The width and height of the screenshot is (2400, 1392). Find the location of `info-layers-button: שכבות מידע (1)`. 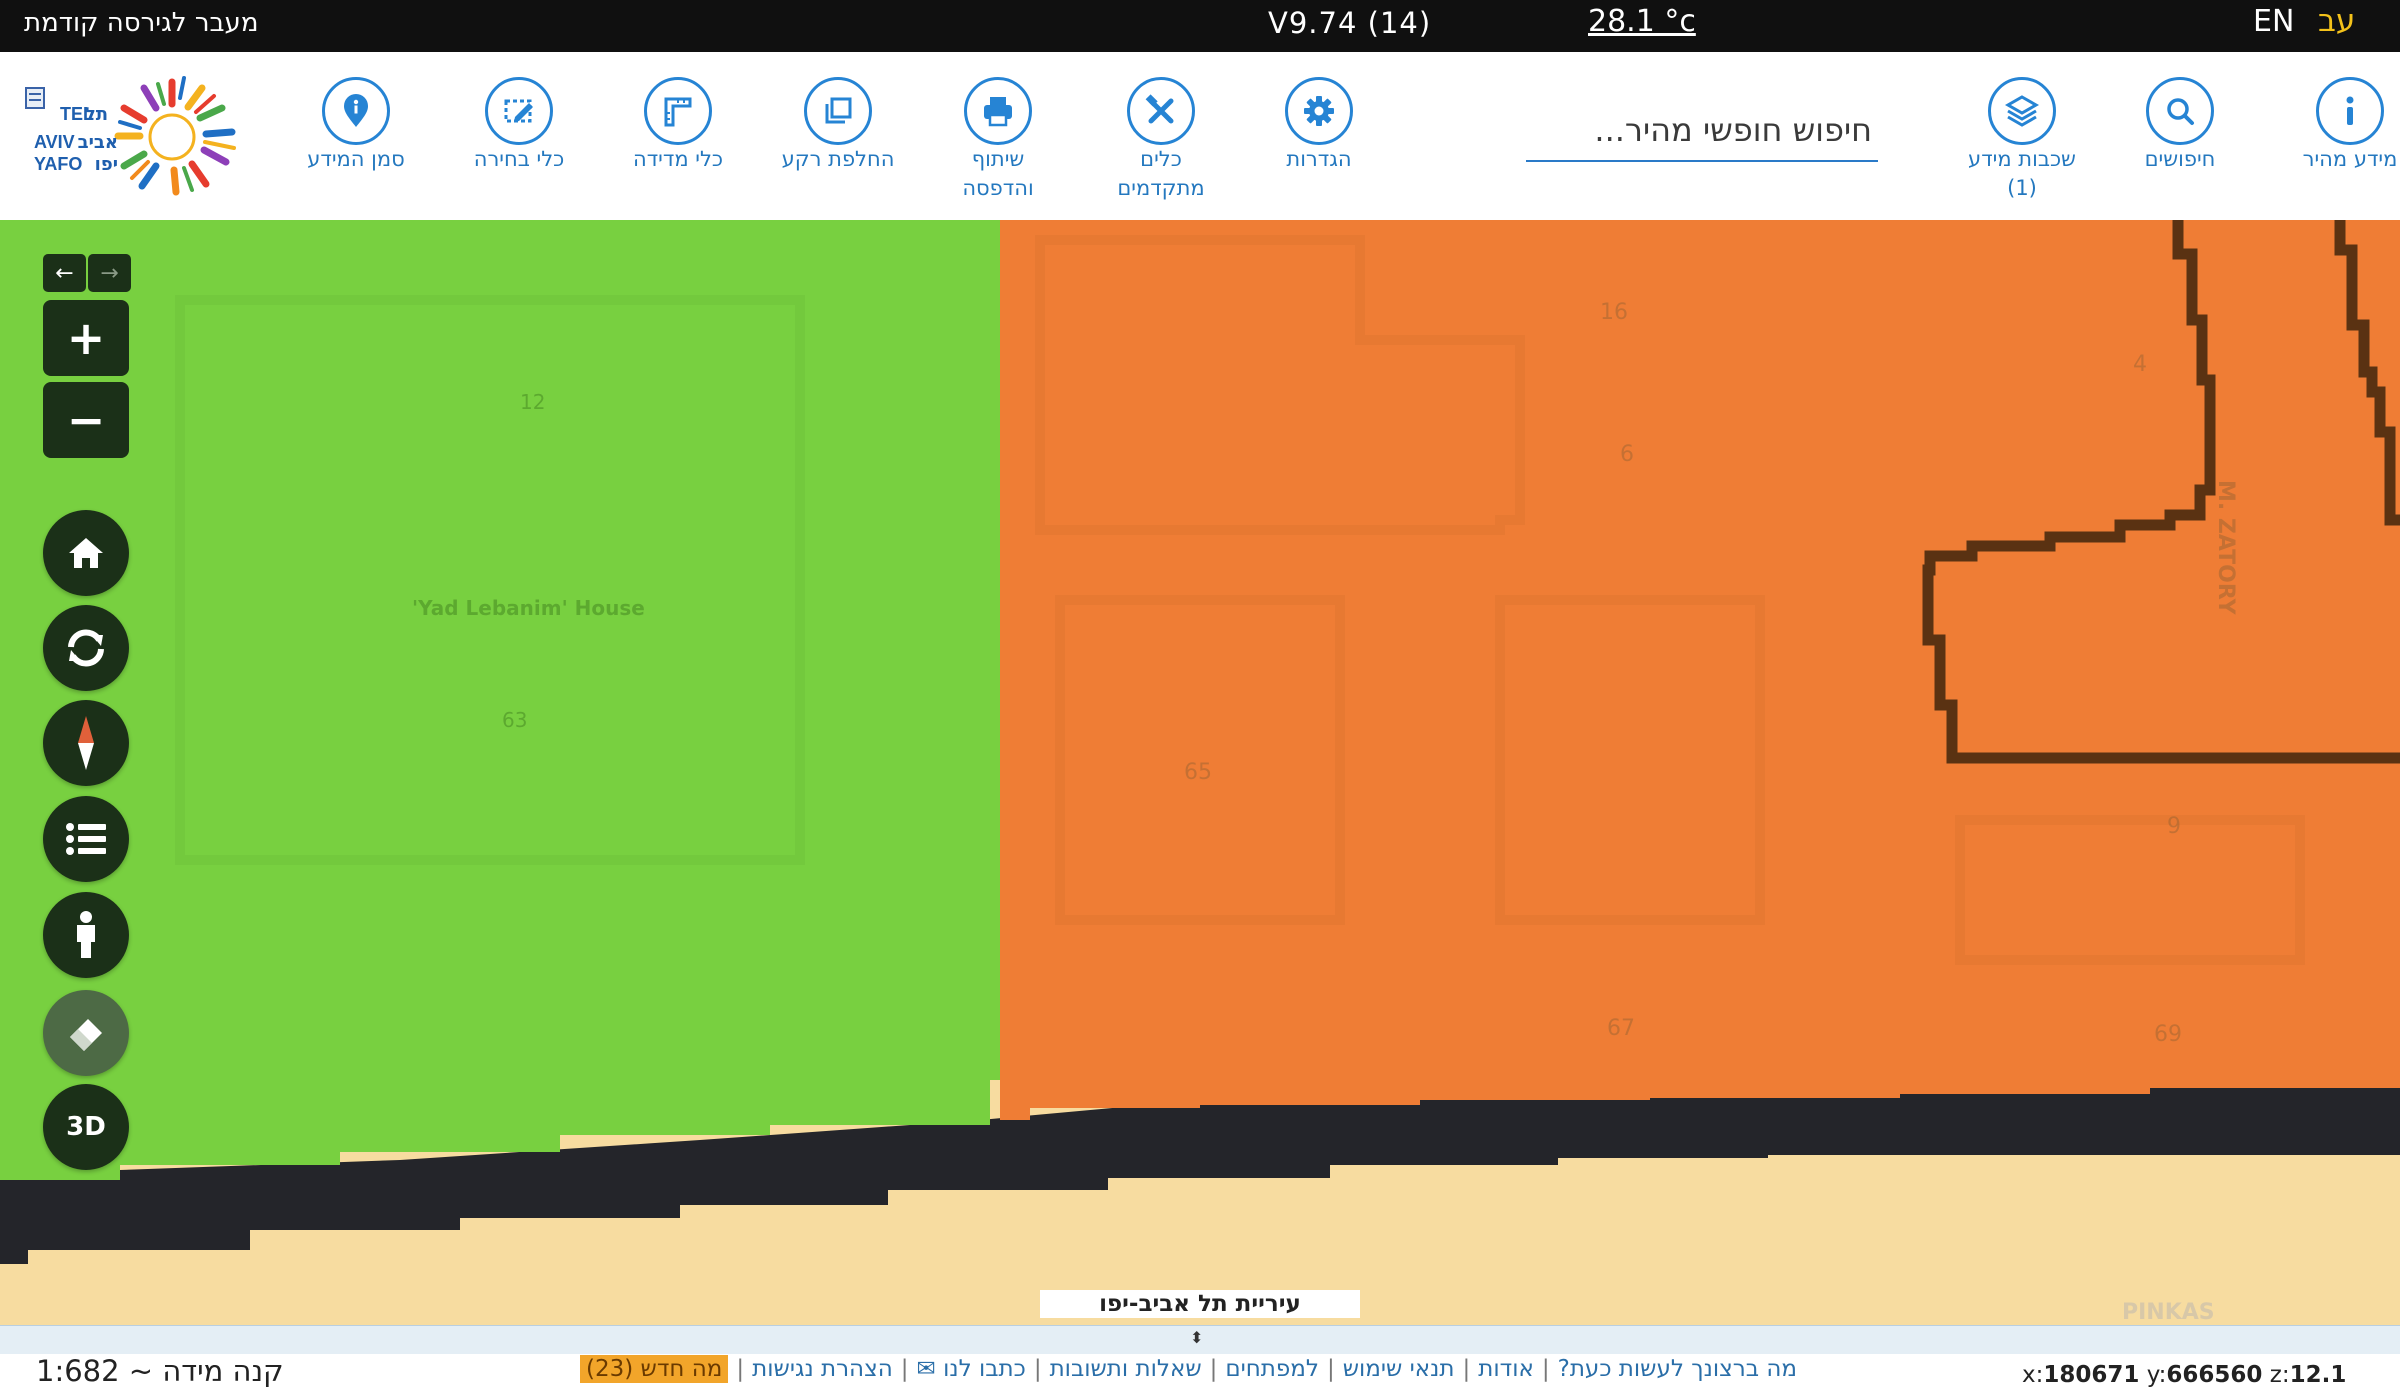

info-layers-button: שכבות מידע (1) is located at coordinates (2022, 140).